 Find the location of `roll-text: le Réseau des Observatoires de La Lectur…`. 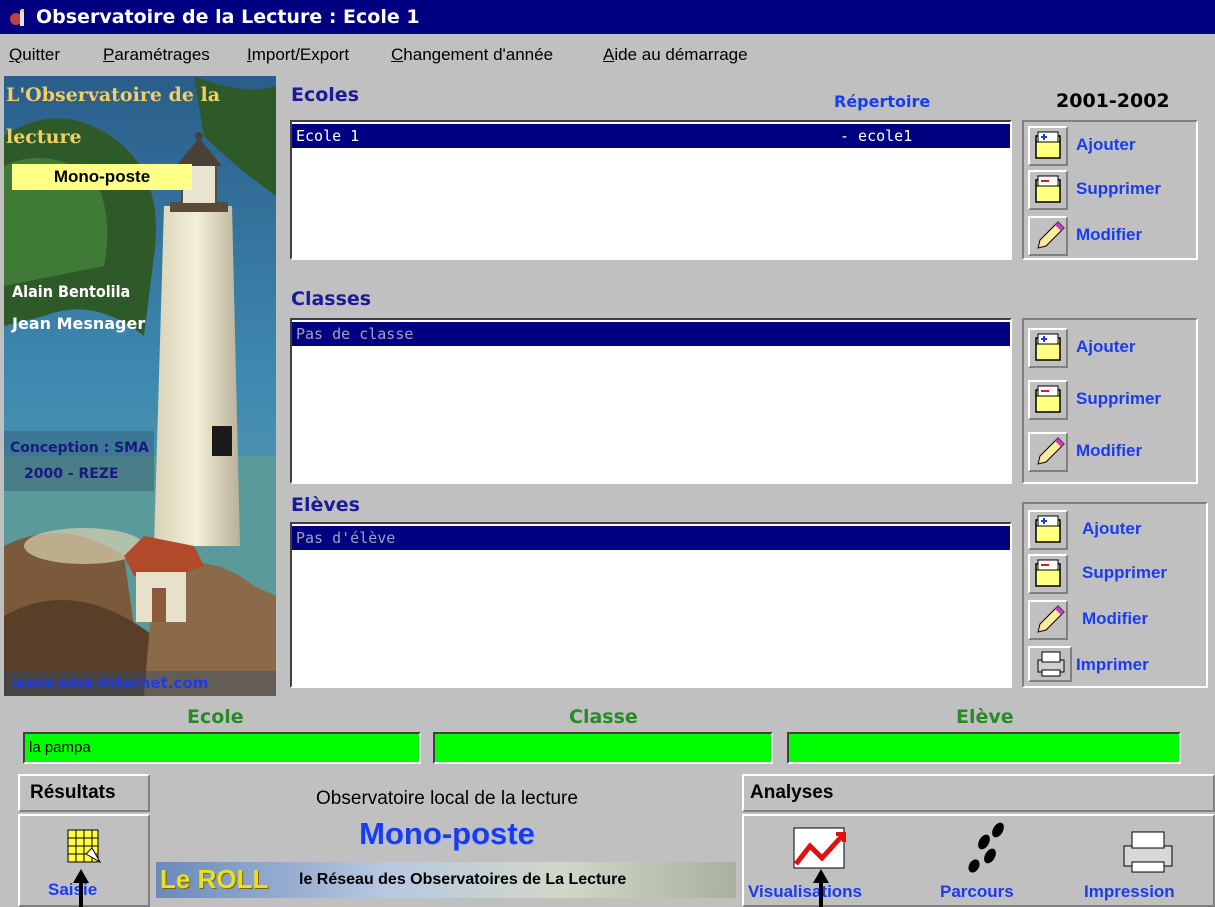

roll-text: le Réseau des Observatoires de La Lectur… is located at coordinates (463, 879).